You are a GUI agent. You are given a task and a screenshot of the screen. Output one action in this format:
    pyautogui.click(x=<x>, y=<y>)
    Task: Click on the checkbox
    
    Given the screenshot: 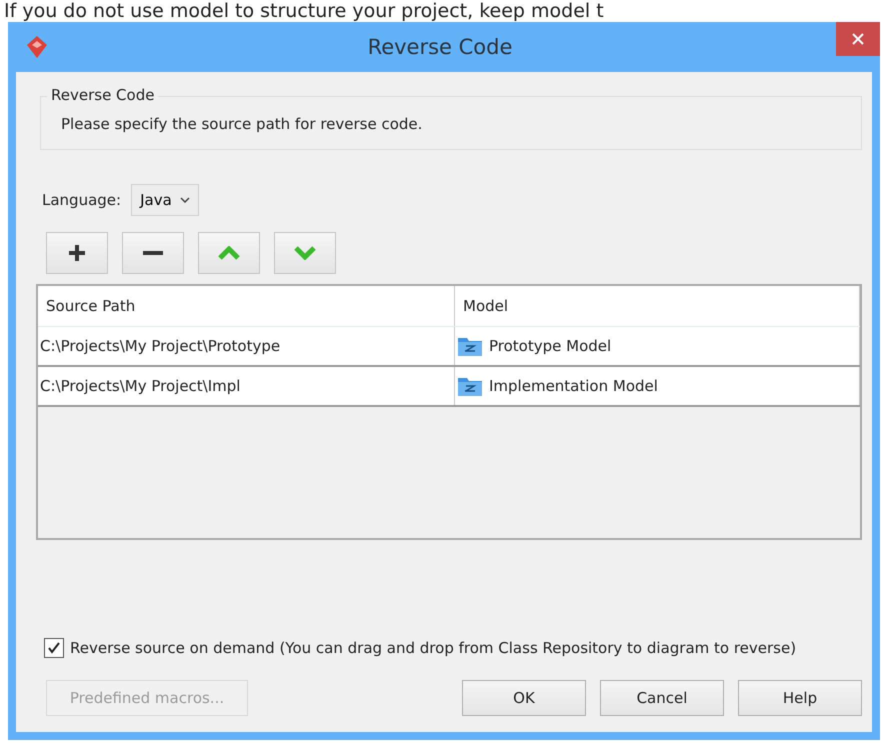 What is the action you would take?
    pyautogui.click(x=54, y=648)
    